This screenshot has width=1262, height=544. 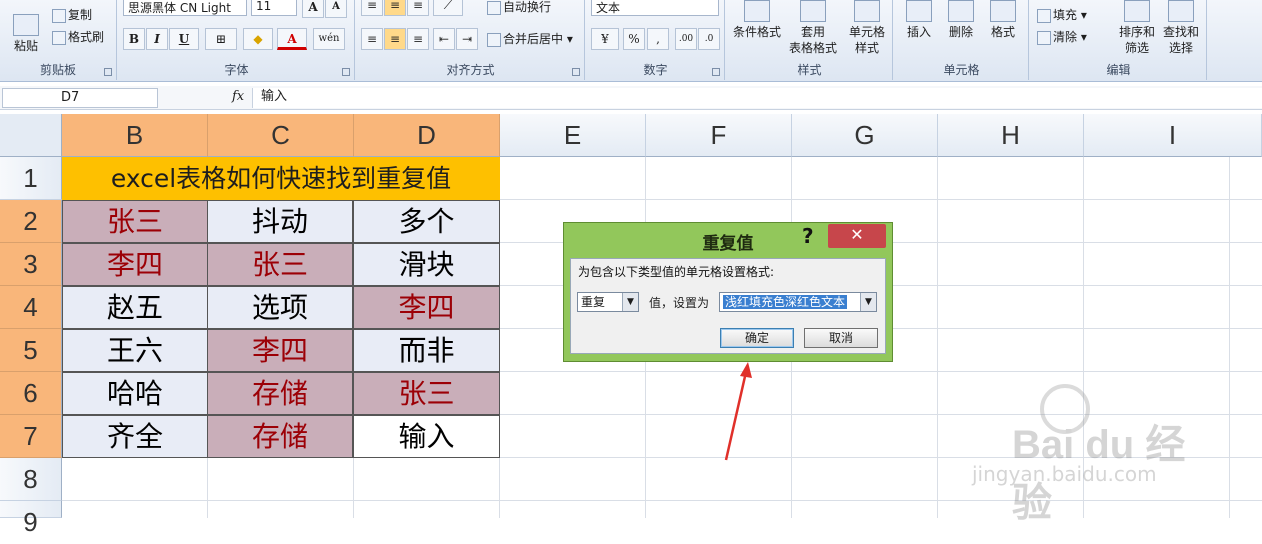 What do you see at coordinates (108, 72) in the screenshot?
I see `clipboard-launcher-icon` at bounding box center [108, 72].